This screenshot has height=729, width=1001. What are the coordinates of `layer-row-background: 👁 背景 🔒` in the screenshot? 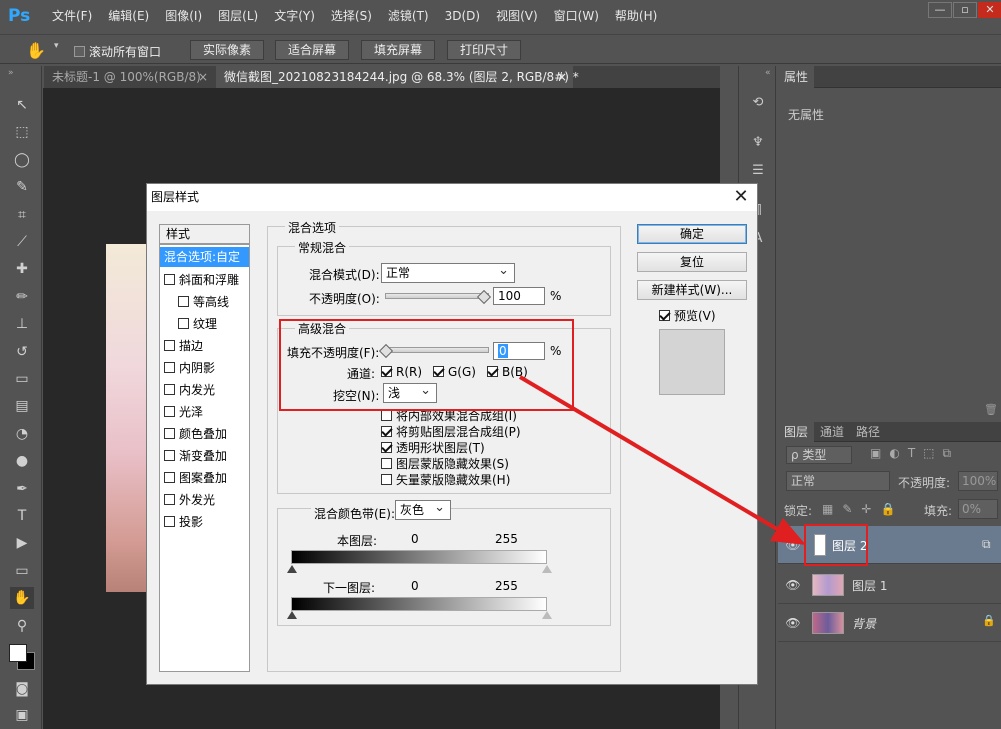 It's located at (889, 623).